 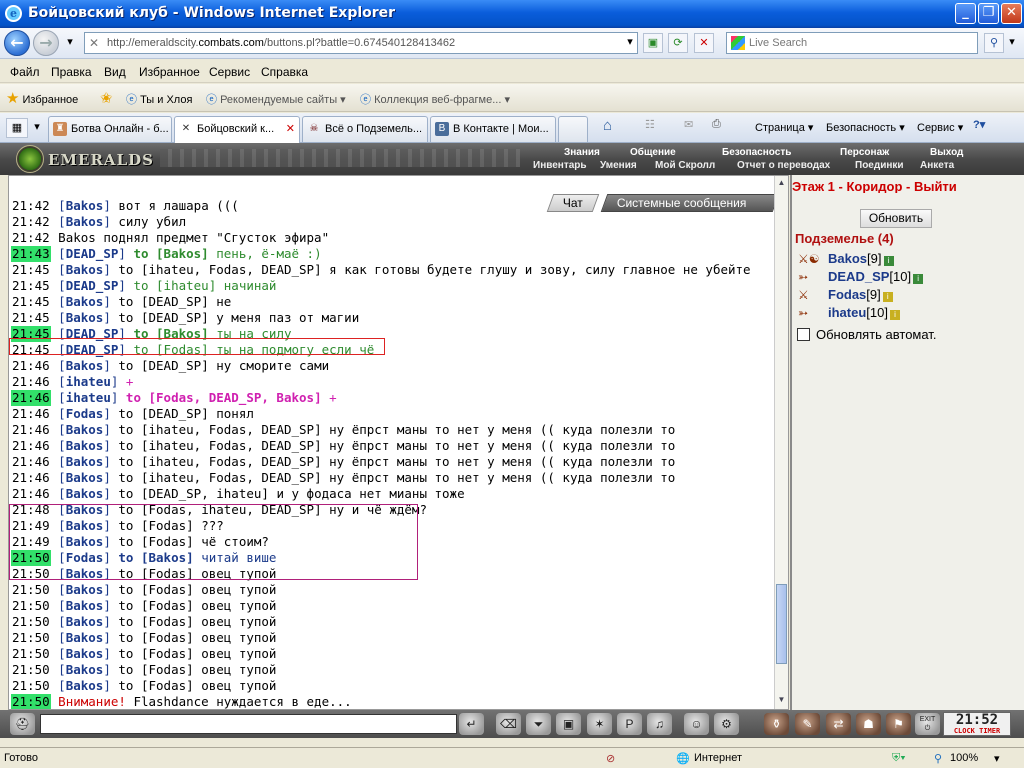 What do you see at coordinates (781, 624) in the screenshot?
I see `scroll-thumb` at bounding box center [781, 624].